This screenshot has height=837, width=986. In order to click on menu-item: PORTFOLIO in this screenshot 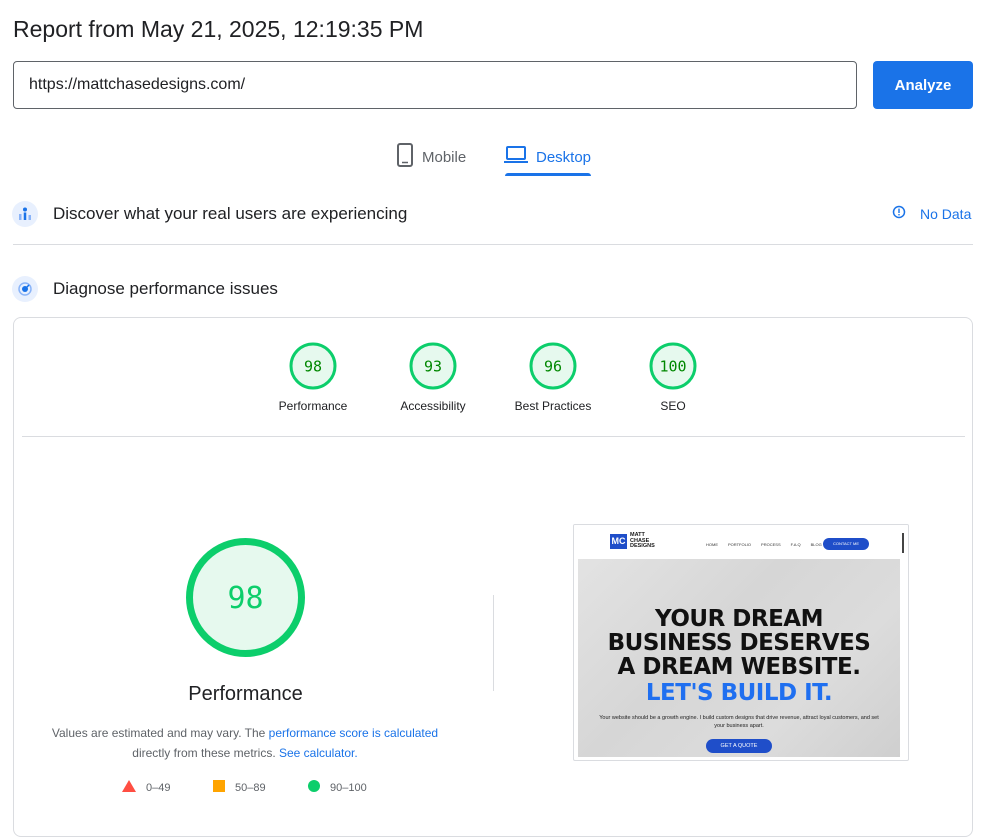, I will do `click(740, 544)`.